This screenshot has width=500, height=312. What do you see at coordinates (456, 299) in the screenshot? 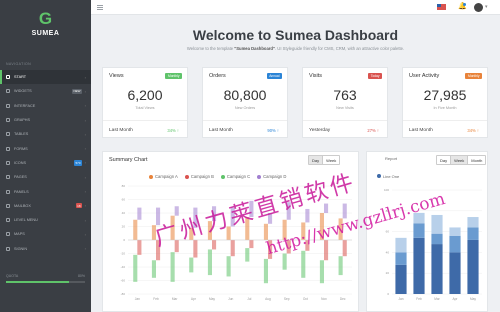
I see `x-tick-label: Apr` at bounding box center [456, 299].